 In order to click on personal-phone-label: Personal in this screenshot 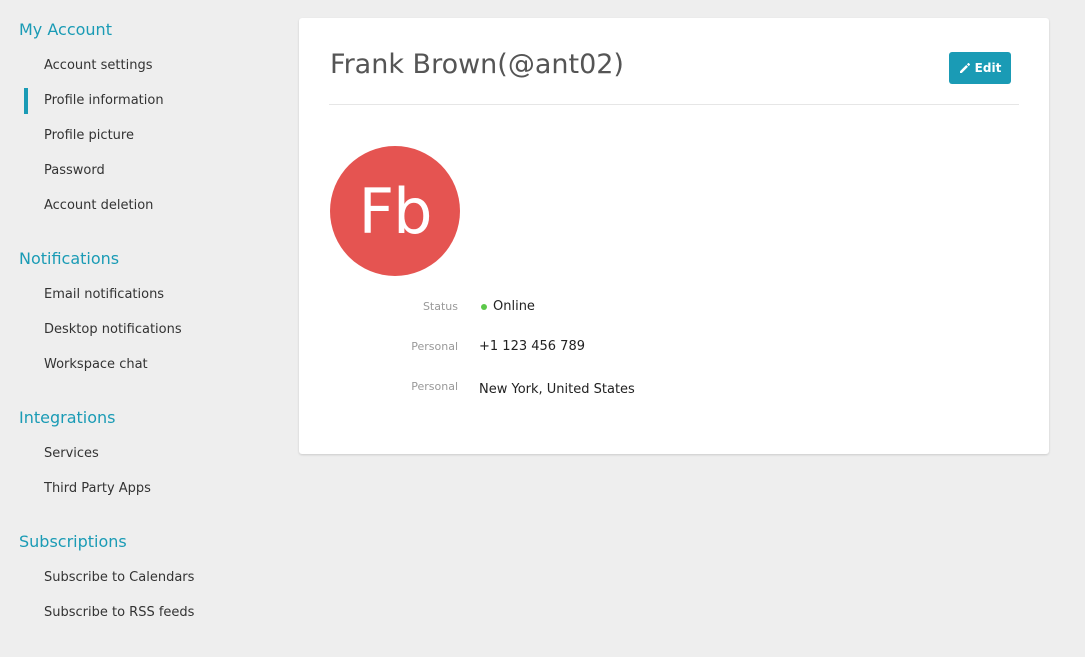, I will do `click(434, 346)`.